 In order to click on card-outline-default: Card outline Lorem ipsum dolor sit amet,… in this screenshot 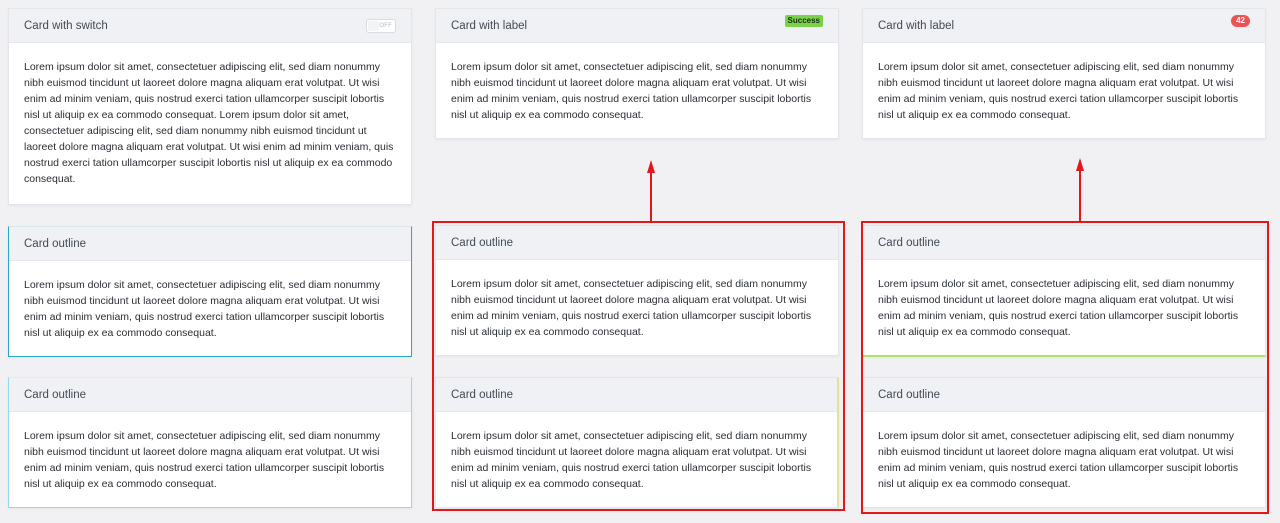, I will do `click(637, 290)`.